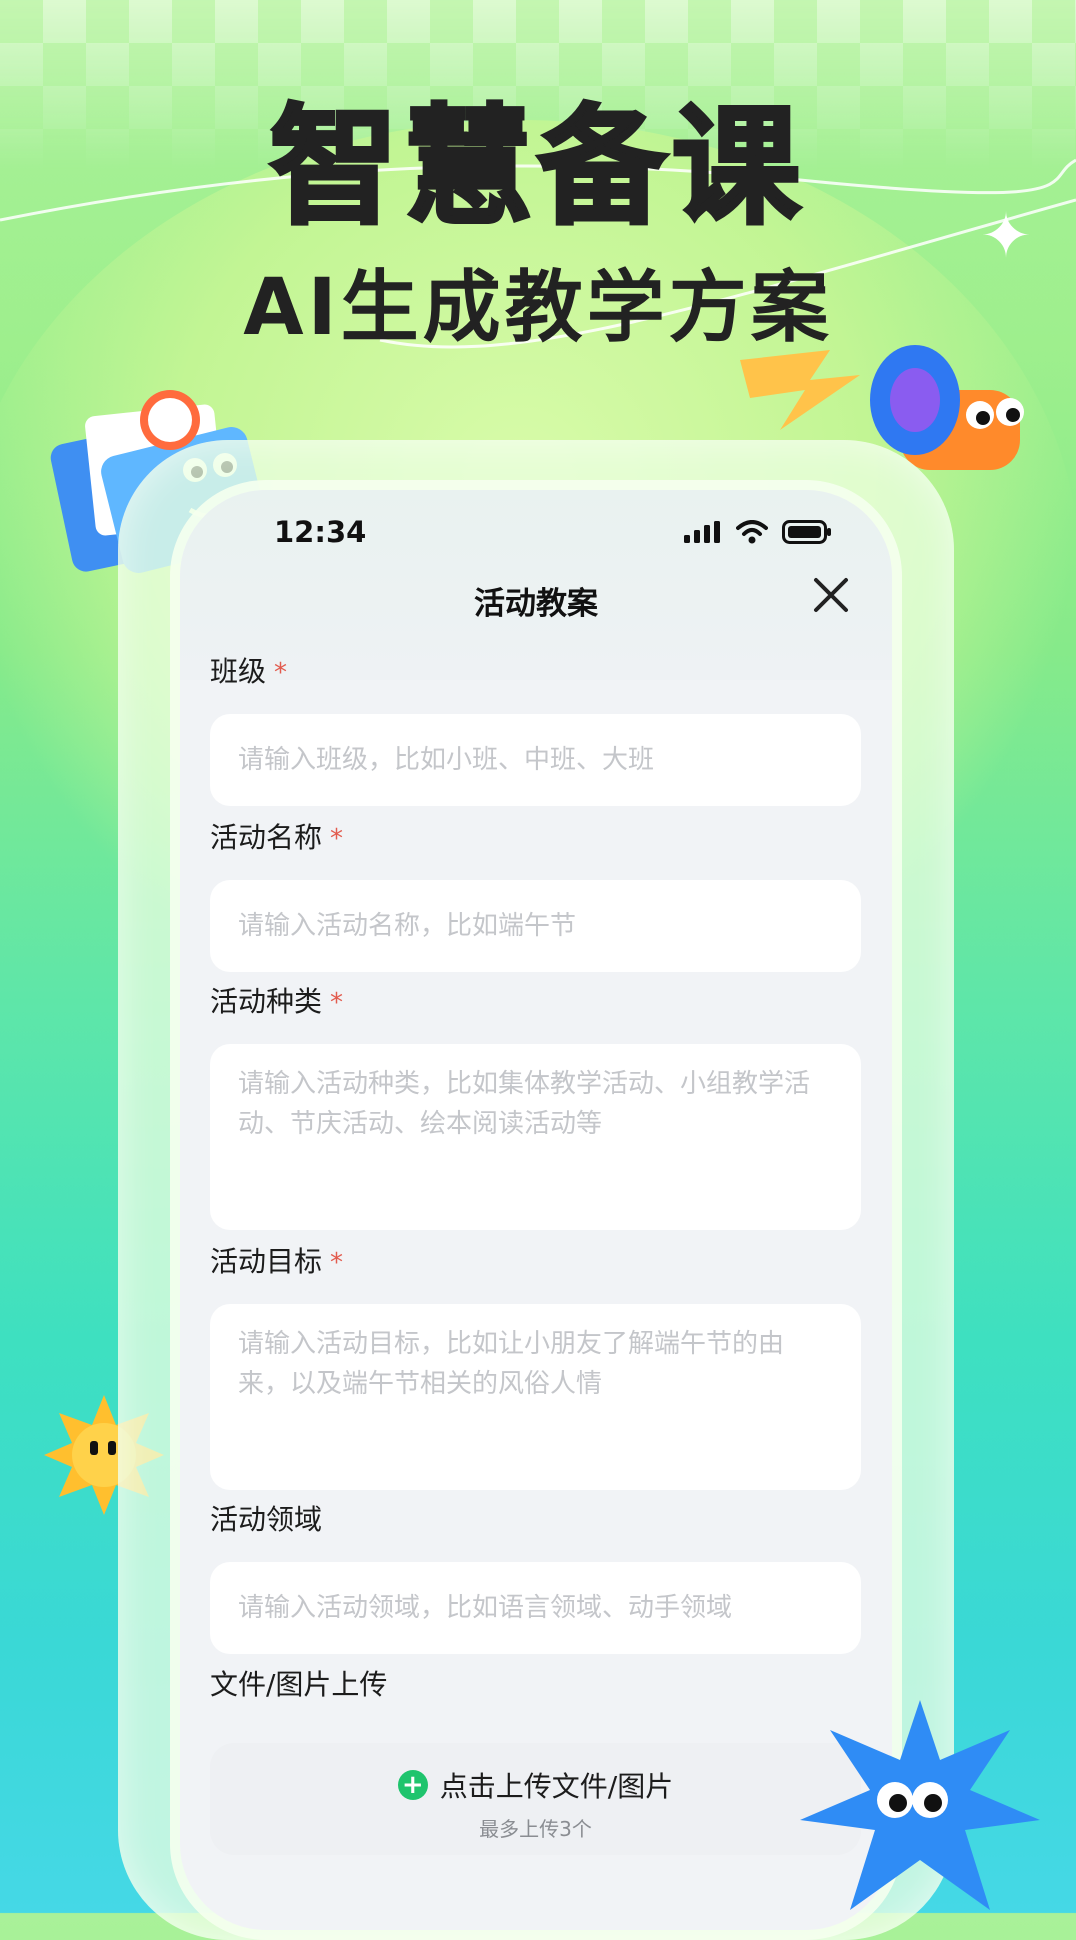 This screenshot has width=1076, height=1940. I want to click on activity-domain-label: 活动领域, so click(266, 1519).